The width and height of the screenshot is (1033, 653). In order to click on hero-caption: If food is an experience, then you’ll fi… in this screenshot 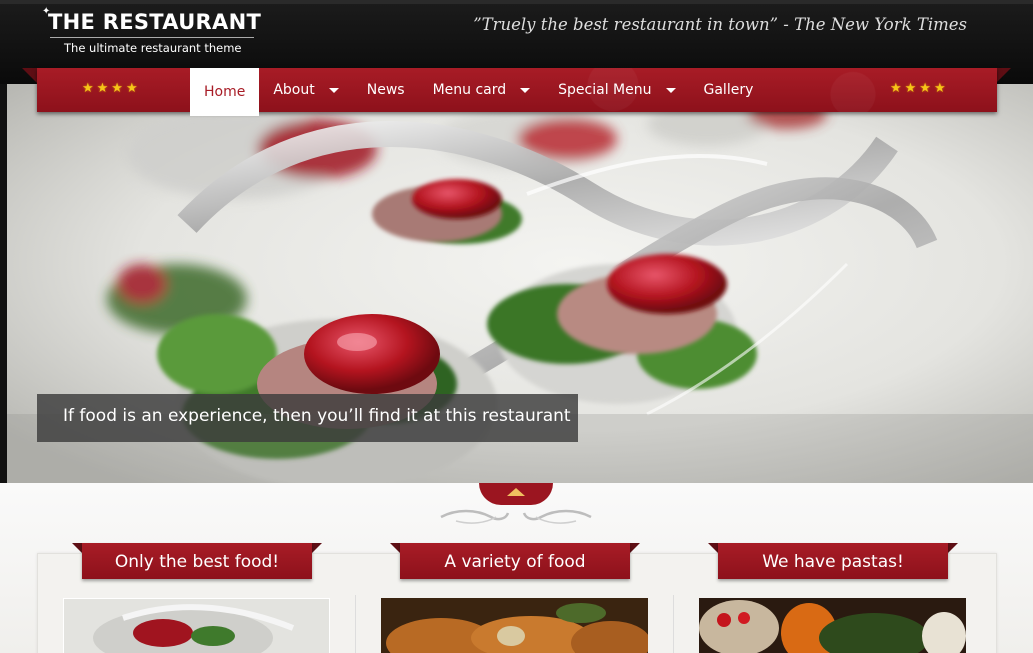, I will do `click(307, 418)`.